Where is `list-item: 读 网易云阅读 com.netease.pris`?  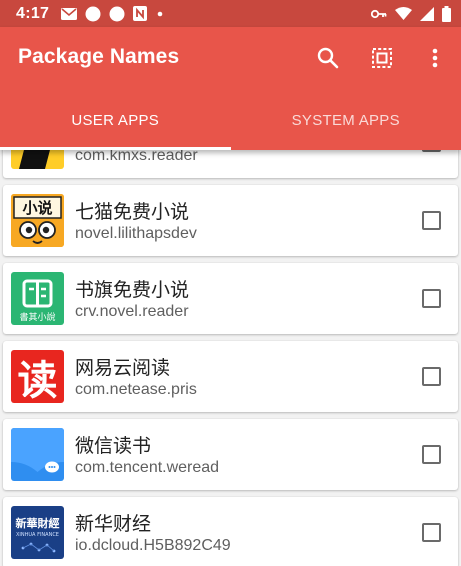
list-item: 读 网易云阅读 com.netease.pris is located at coordinates (230, 376).